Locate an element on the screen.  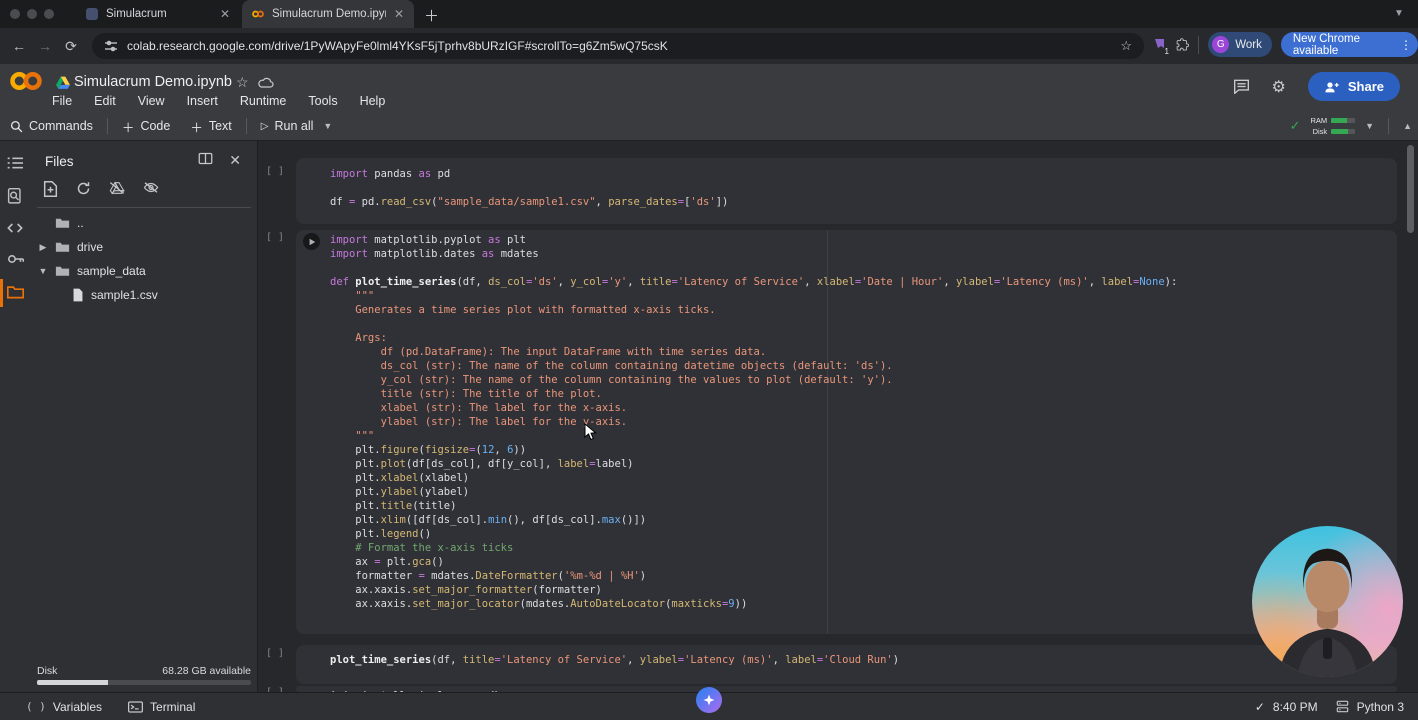
browser-tab-colab: Simulacrum Demo.ipynb - Co ✕ is located at coordinates (328, 14).